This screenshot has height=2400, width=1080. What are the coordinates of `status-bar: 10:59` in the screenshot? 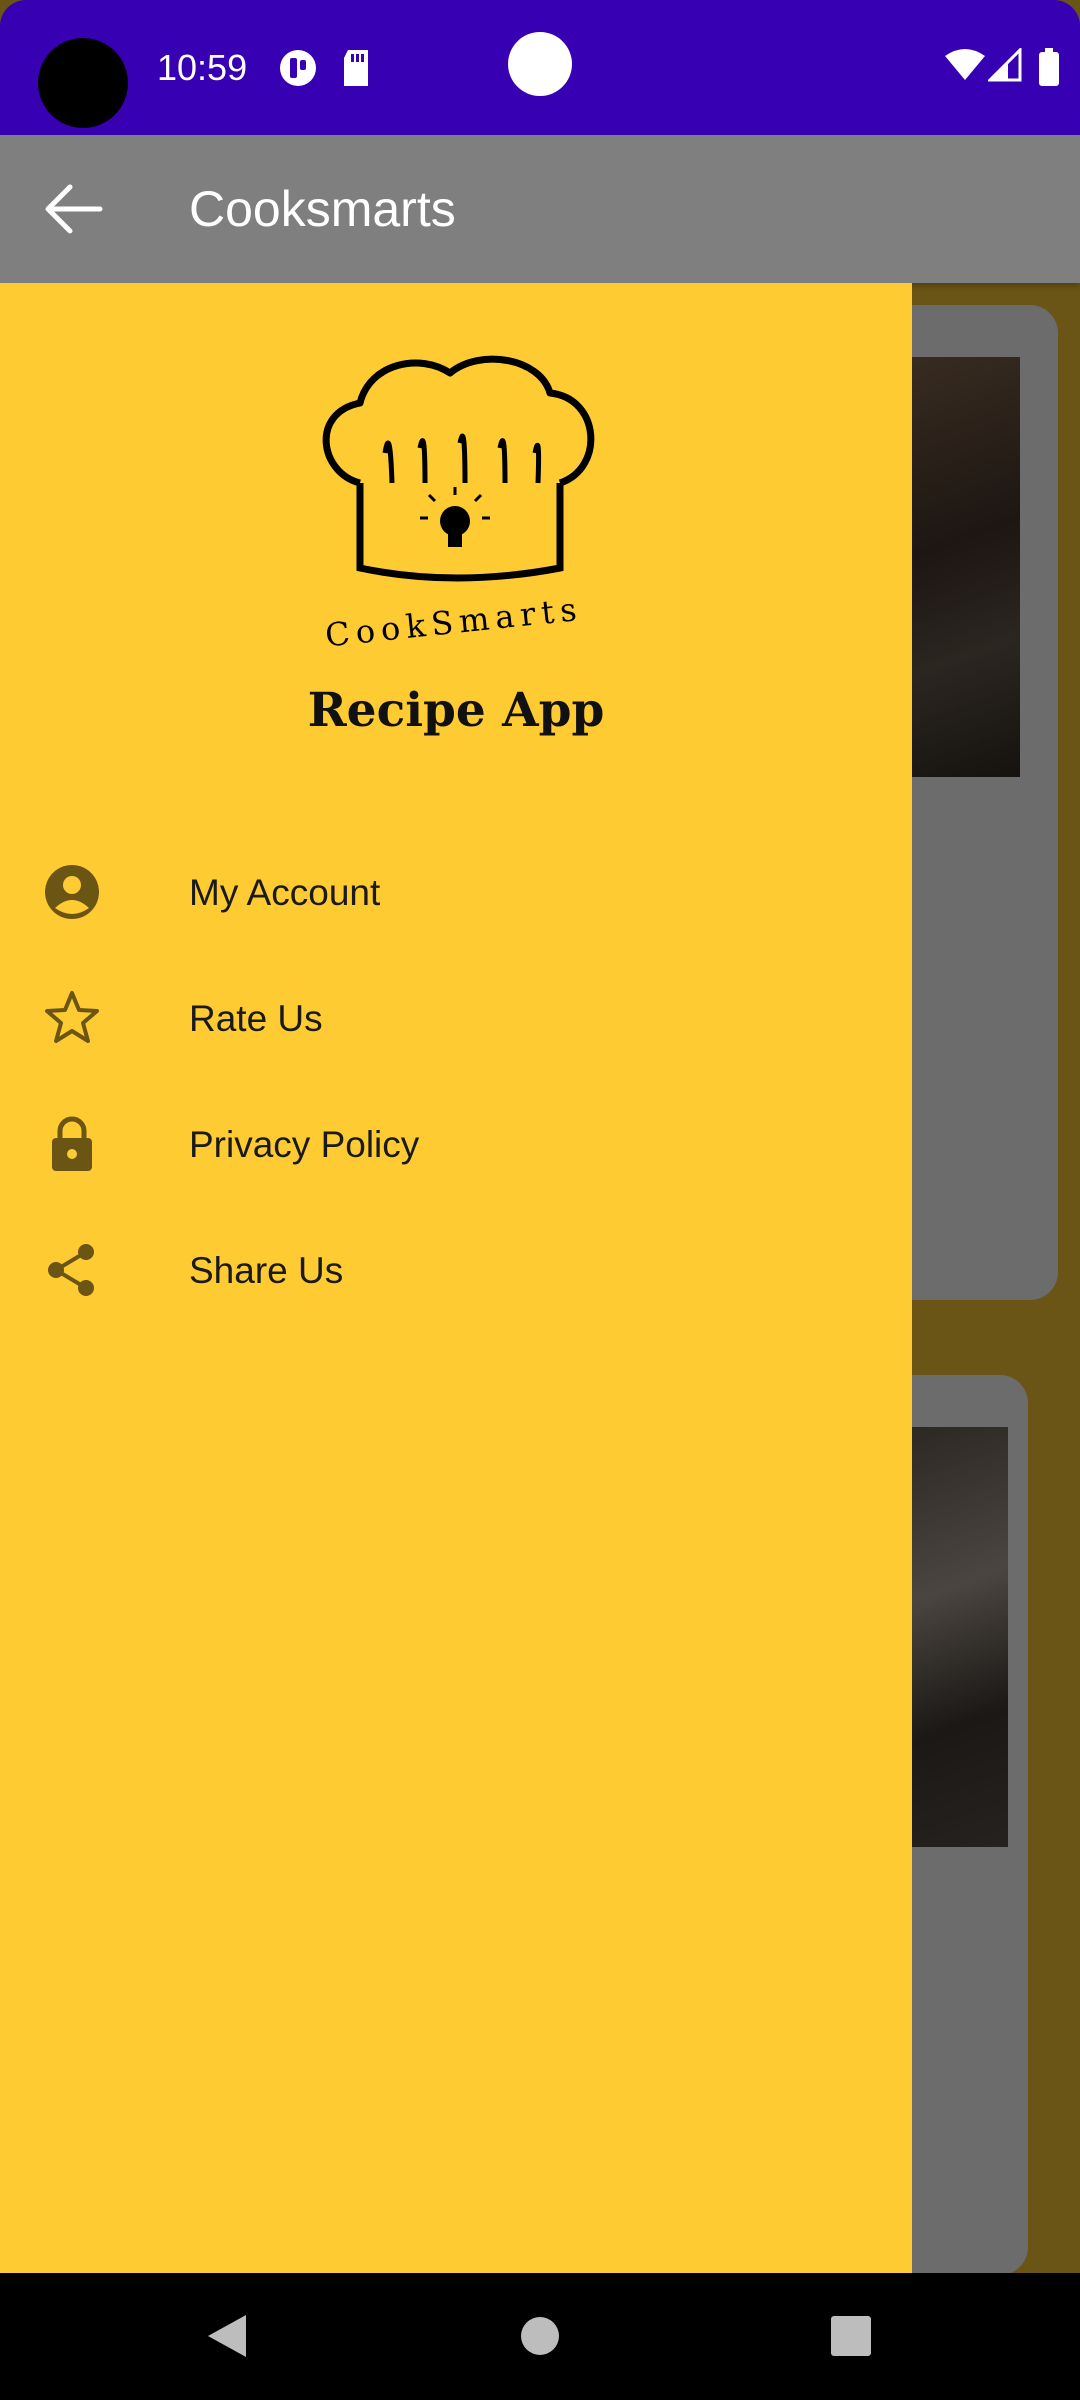 It's located at (540, 67).